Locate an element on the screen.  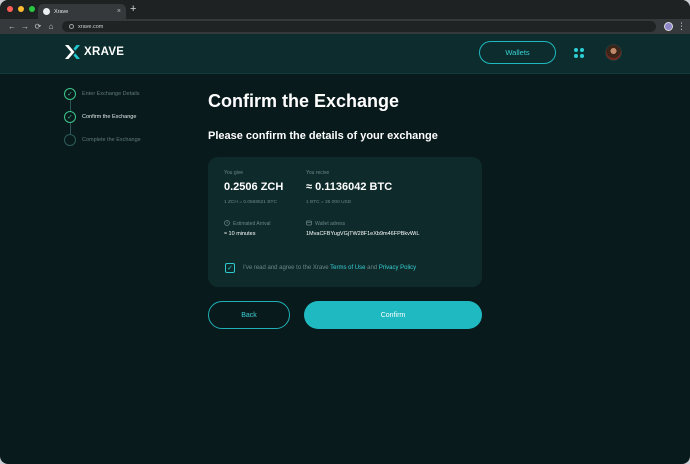
avatar is located at coordinates (613, 52).